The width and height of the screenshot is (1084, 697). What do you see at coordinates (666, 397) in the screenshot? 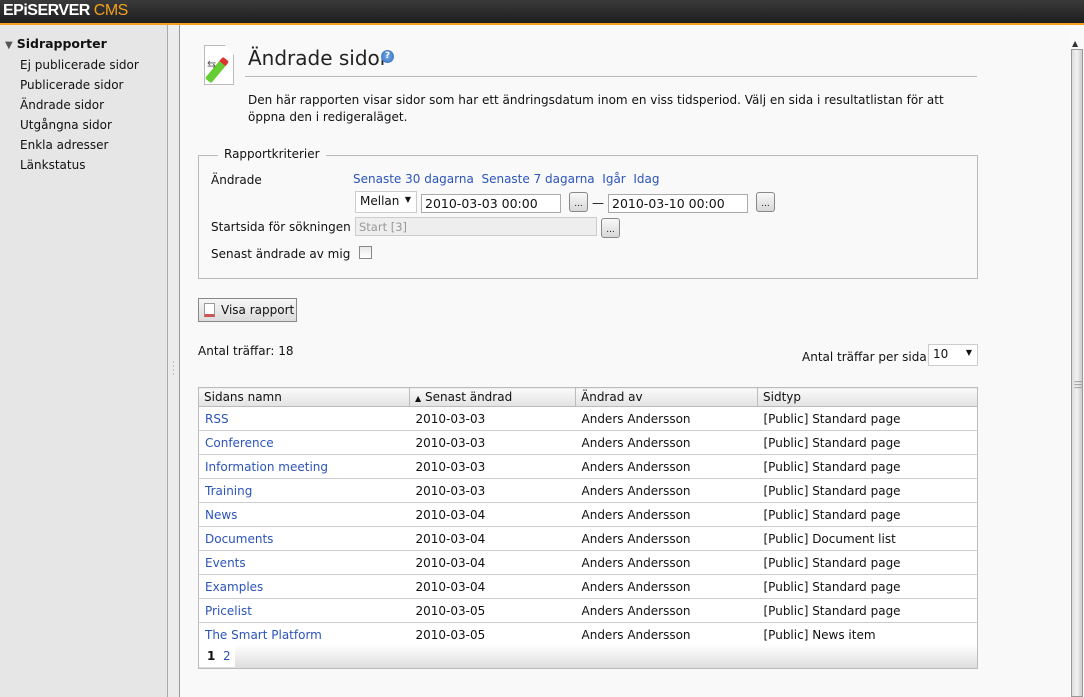
I see `col-changed-by: Ändrad av` at bounding box center [666, 397].